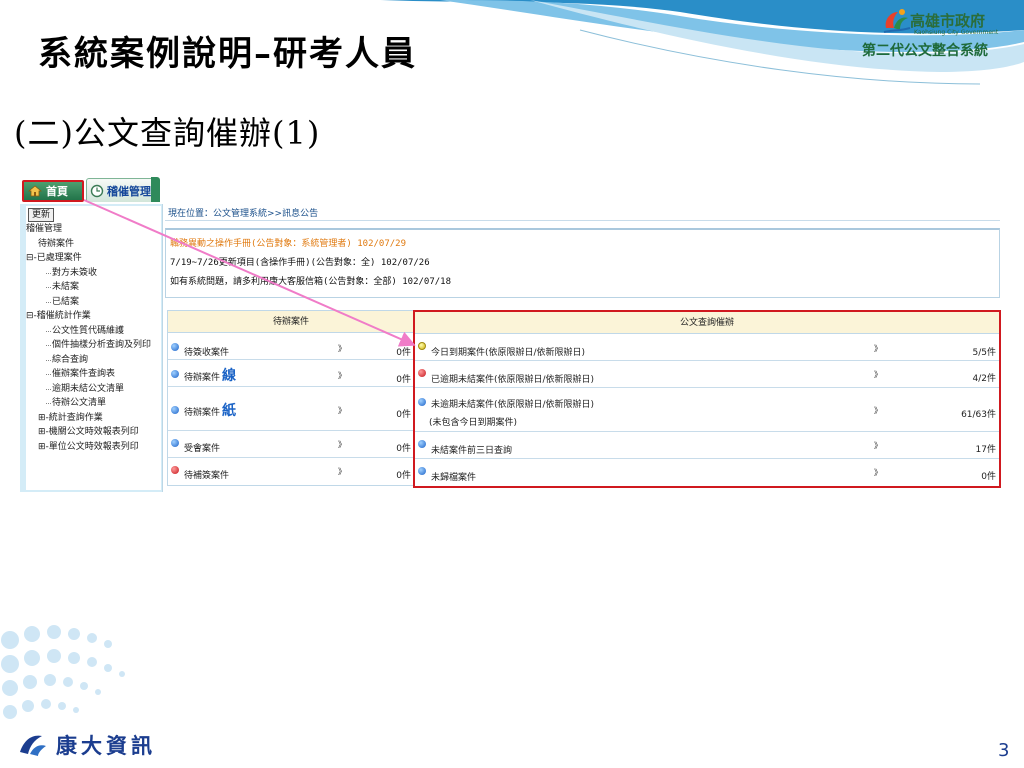 The width and height of the screenshot is (1024, 768). I want to click on pending-row-type: 線, so click(229, 376).